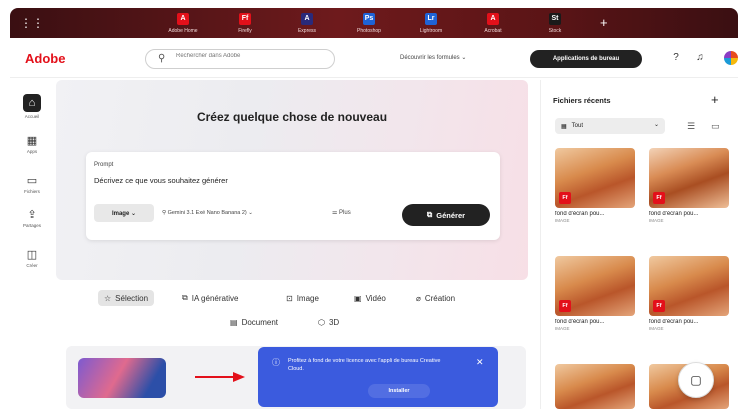 The width and height of the screenshot is (746, 409). I want to click on rail-item-apps: ▦ Apps, so click(32, 144).